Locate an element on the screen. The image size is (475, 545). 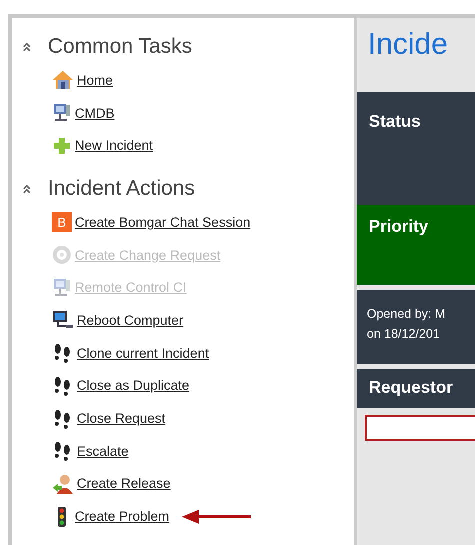
plus-icon is located at coordinates (62, 146).